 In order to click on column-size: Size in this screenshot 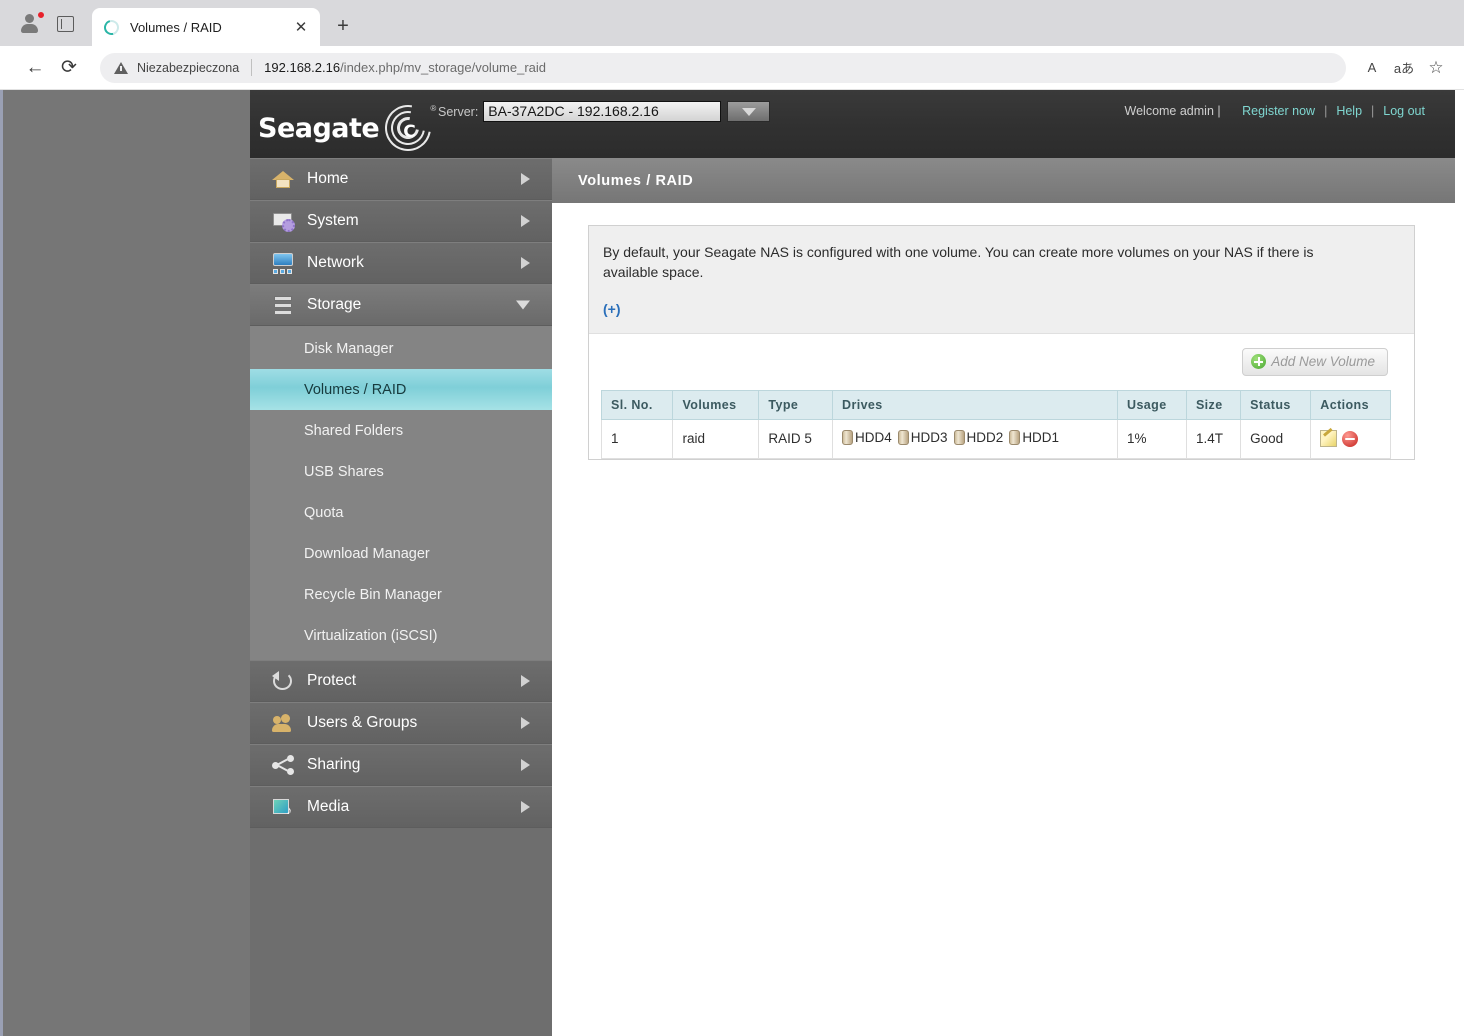, I will do `click(1213, 404)`.